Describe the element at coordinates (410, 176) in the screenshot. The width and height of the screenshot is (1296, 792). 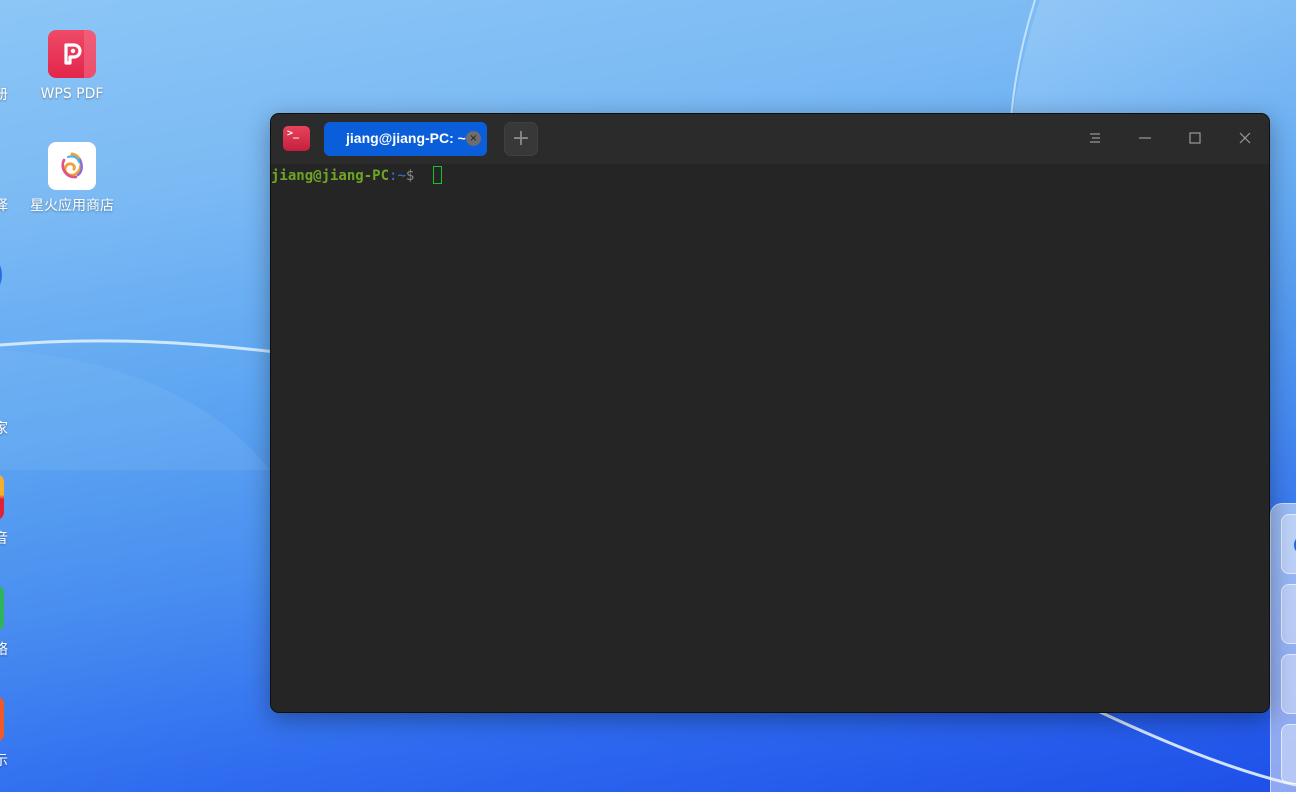
I see `prompt-symbol: $` at that location.